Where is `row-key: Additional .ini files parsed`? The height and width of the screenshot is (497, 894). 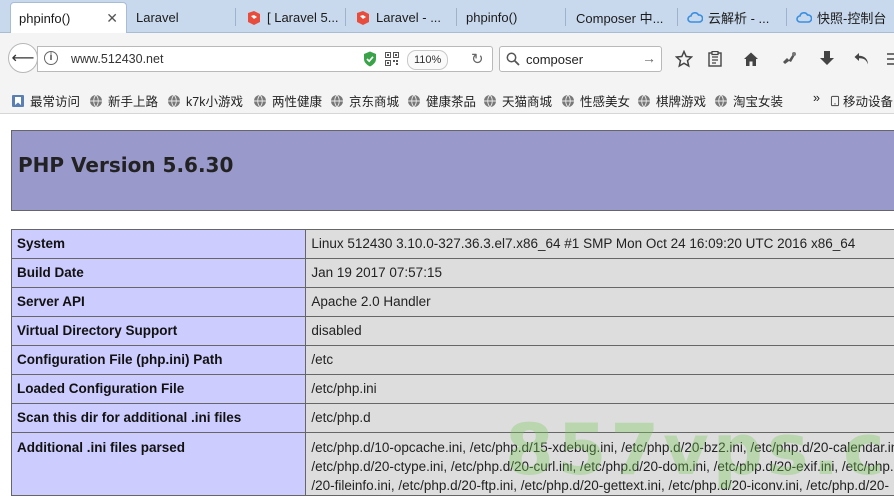
row-key: Additional .ini files parsed is located at coordinates (158, 464).